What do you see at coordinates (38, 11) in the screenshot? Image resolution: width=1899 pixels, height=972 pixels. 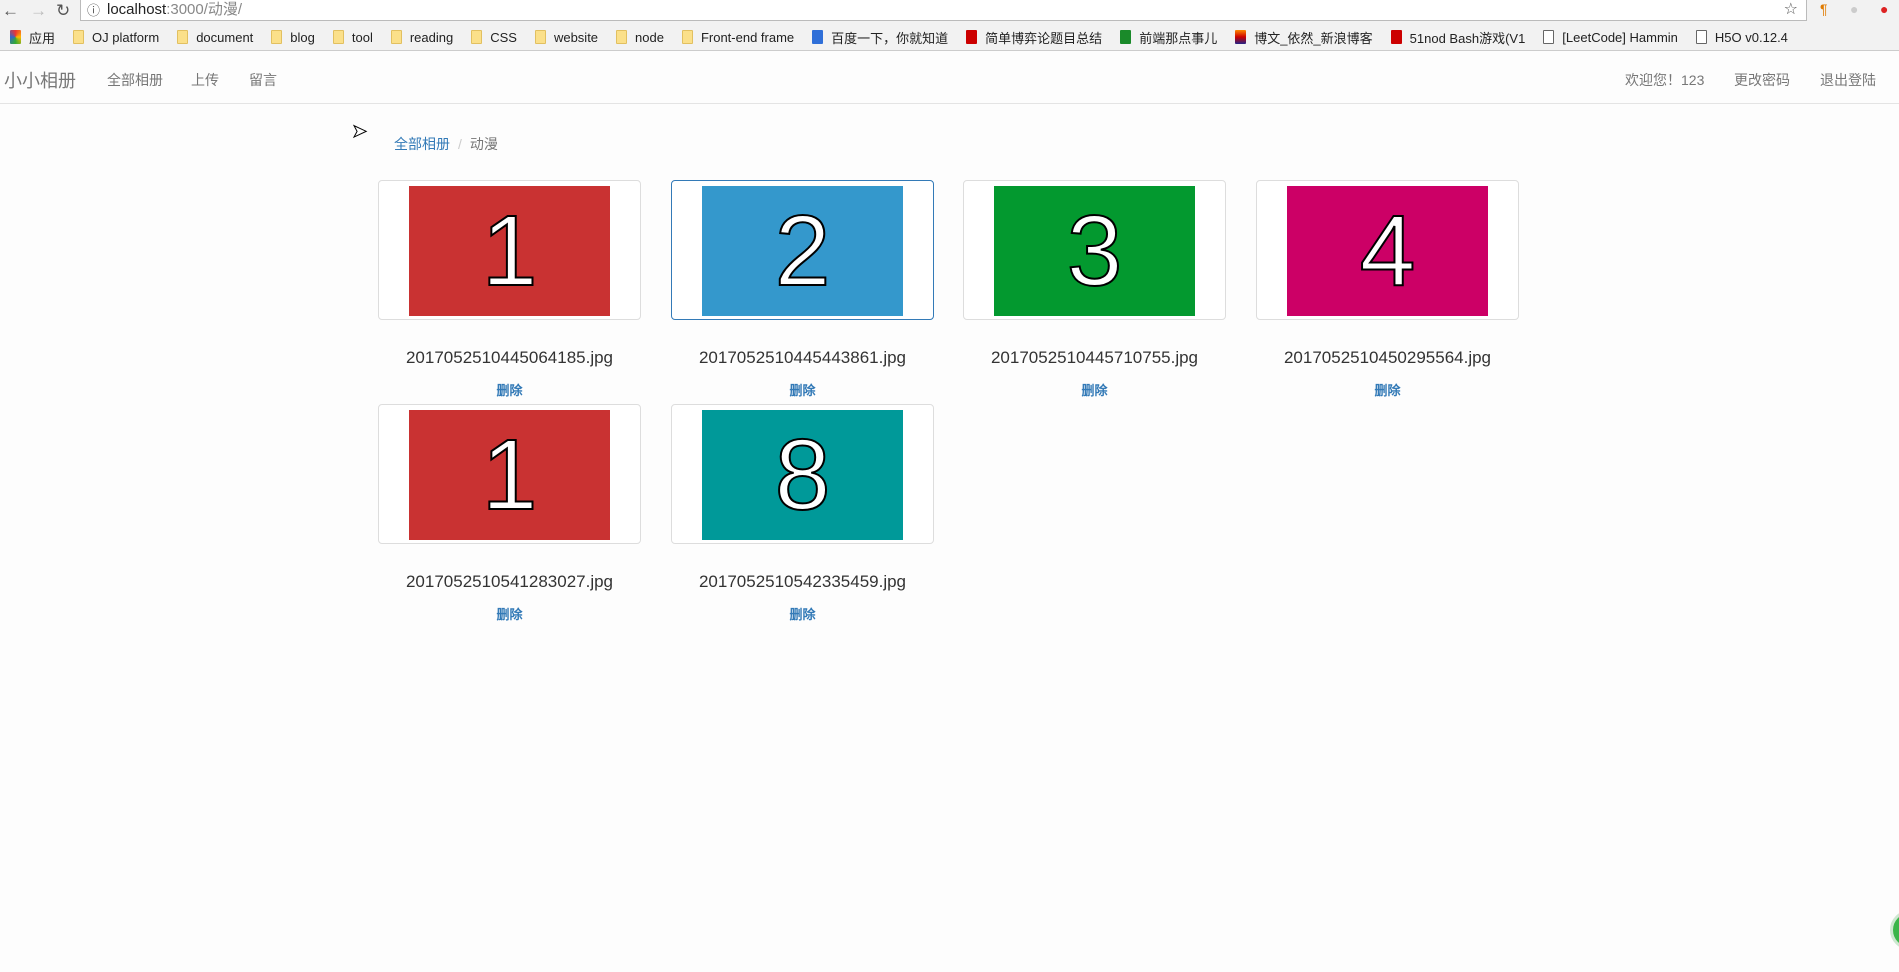 I see `forward-icon: →` at bounding box center [38, 11].